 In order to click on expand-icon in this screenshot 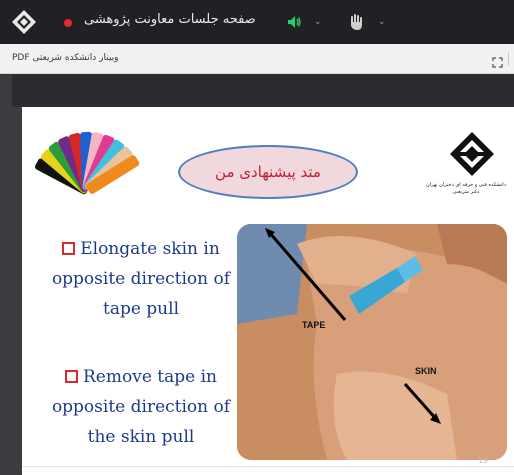, I will do `click(497, 62)`.